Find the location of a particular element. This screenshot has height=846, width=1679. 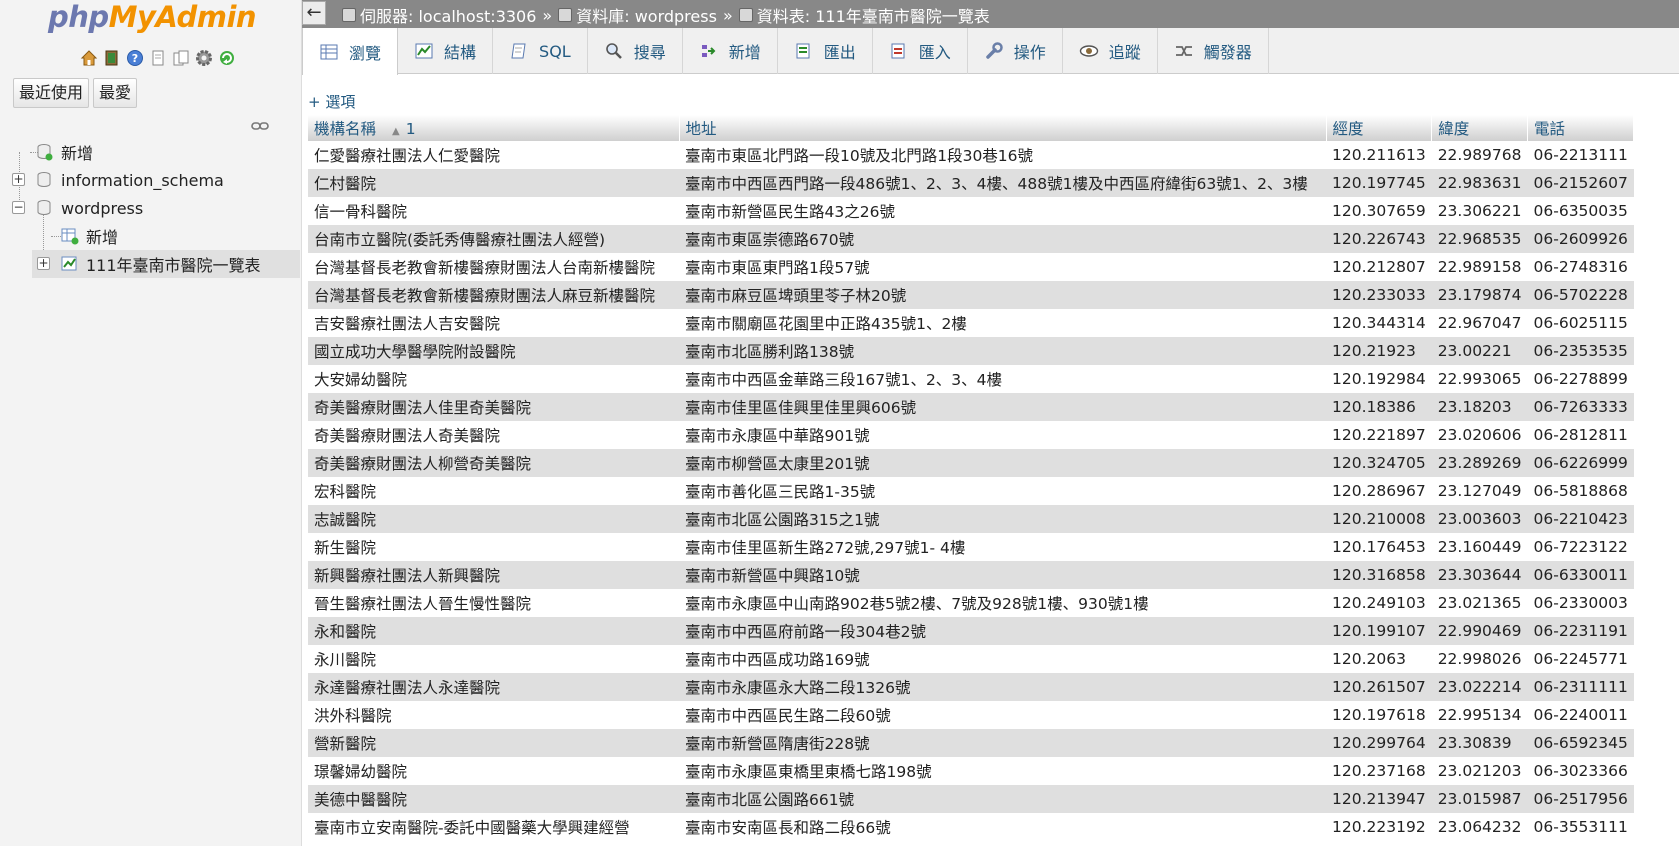

triggers-icon is located at coordinates (1184, 51).